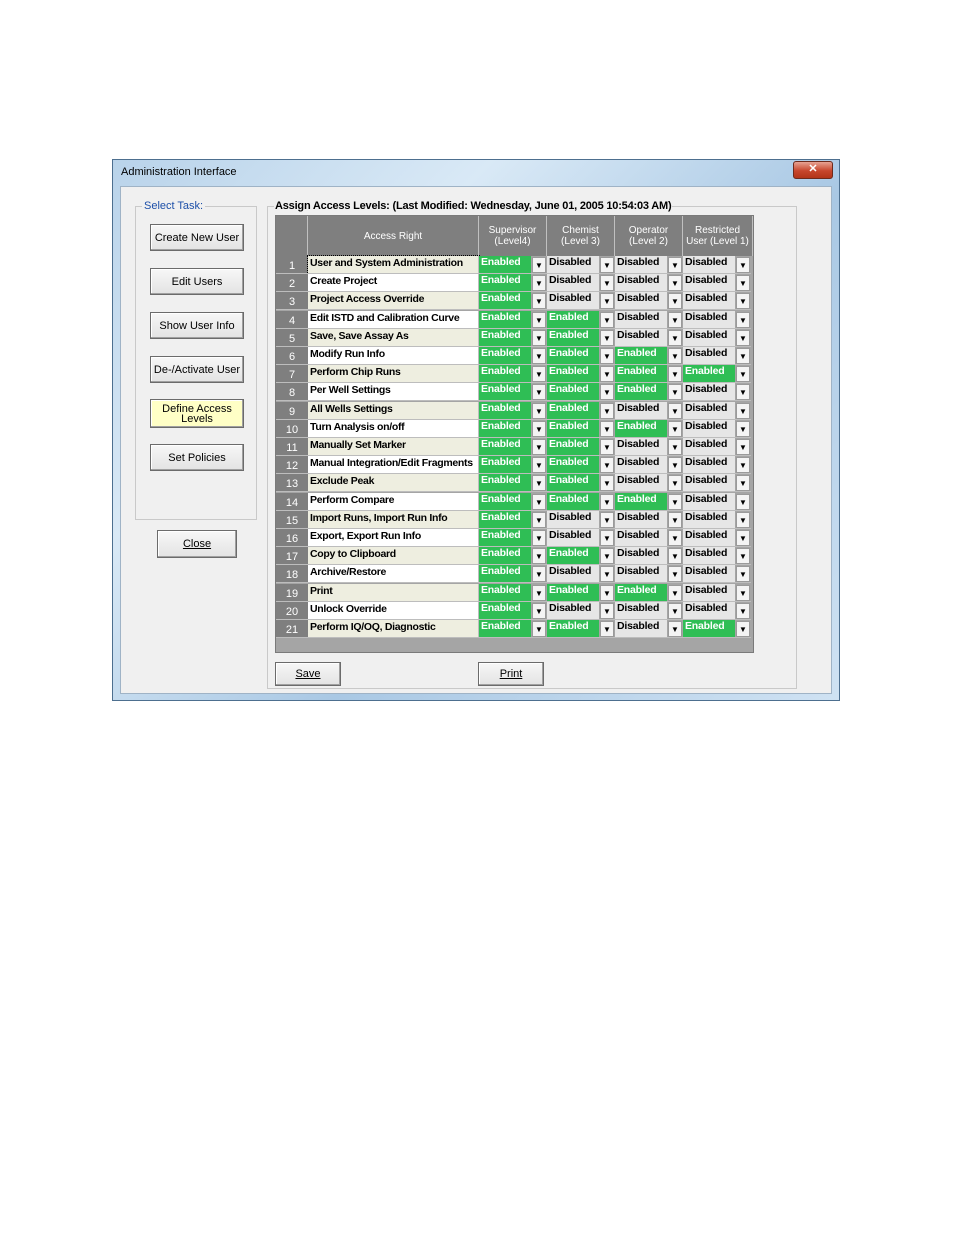  I want to click on deactivate-user-button: De-/Activate User, so click(197, 369).